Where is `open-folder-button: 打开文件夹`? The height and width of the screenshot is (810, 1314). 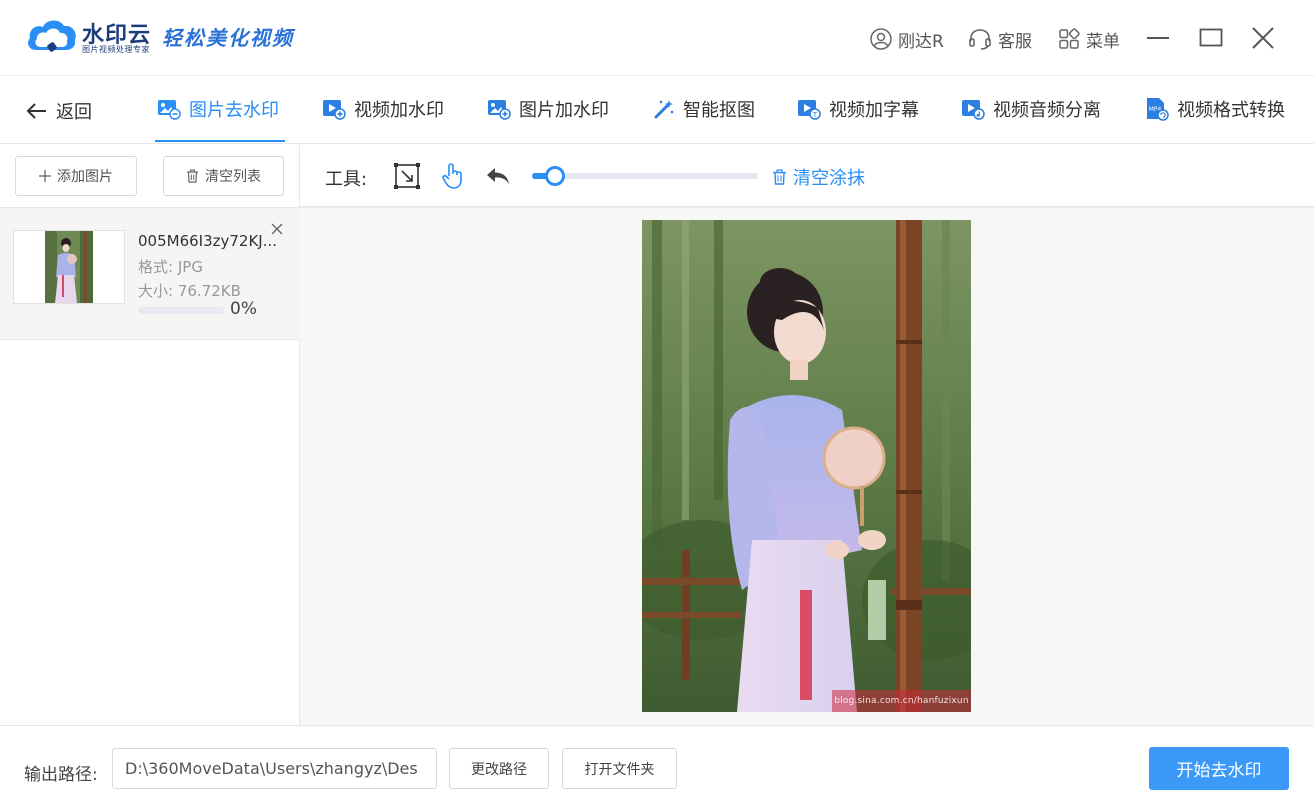 open-folder-button: 打开文件夹 is located at coordinates (619, 768).